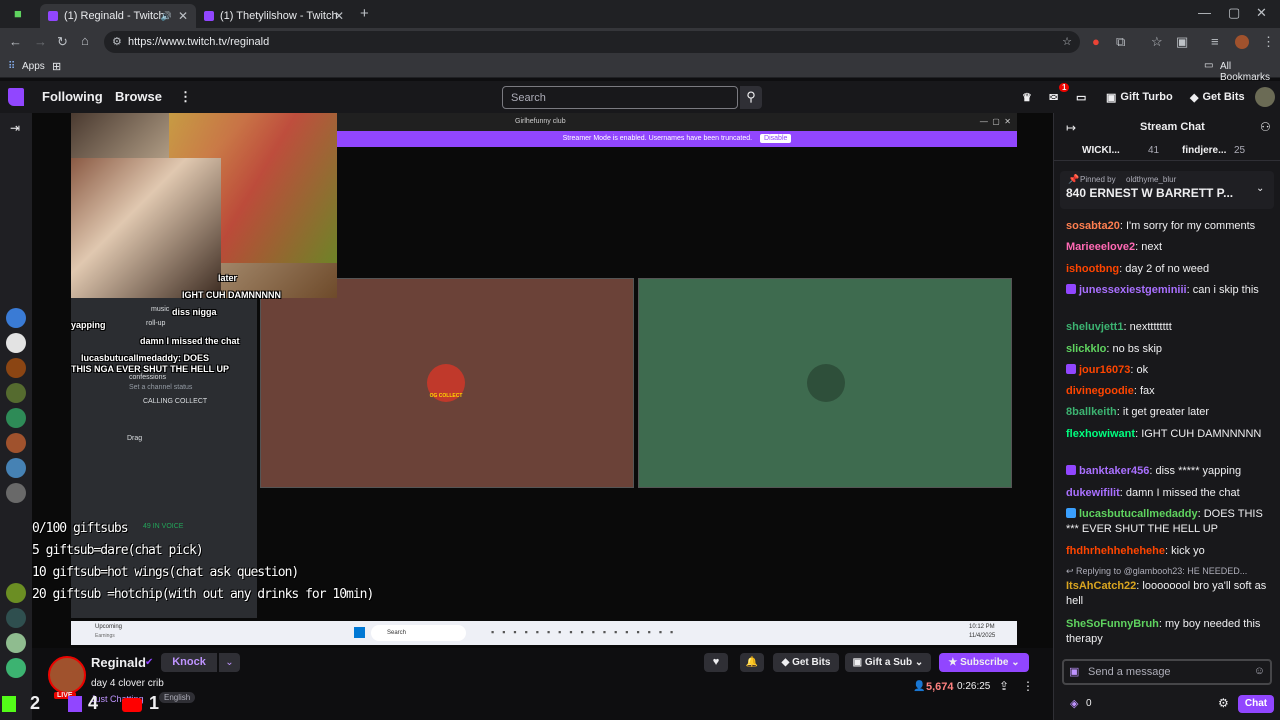  What do you see at coordinates (1093, 493) in the screenshot?
I see `chat-username: dukewifilit` at bounding box center [1093, 493].